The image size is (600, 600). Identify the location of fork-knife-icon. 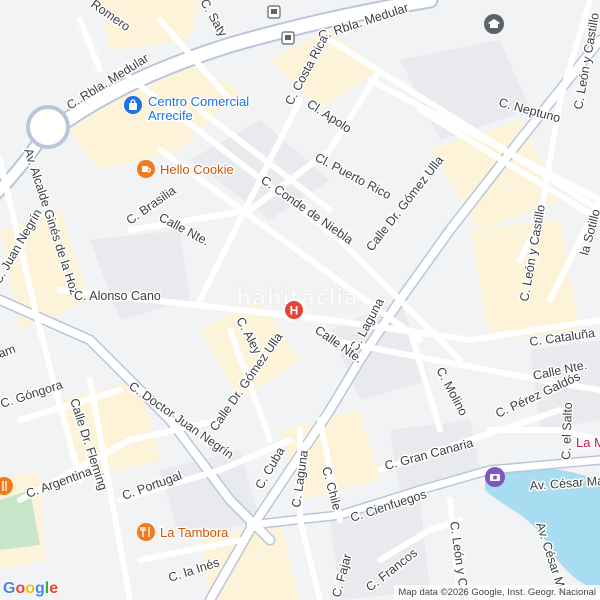
(146, 532).